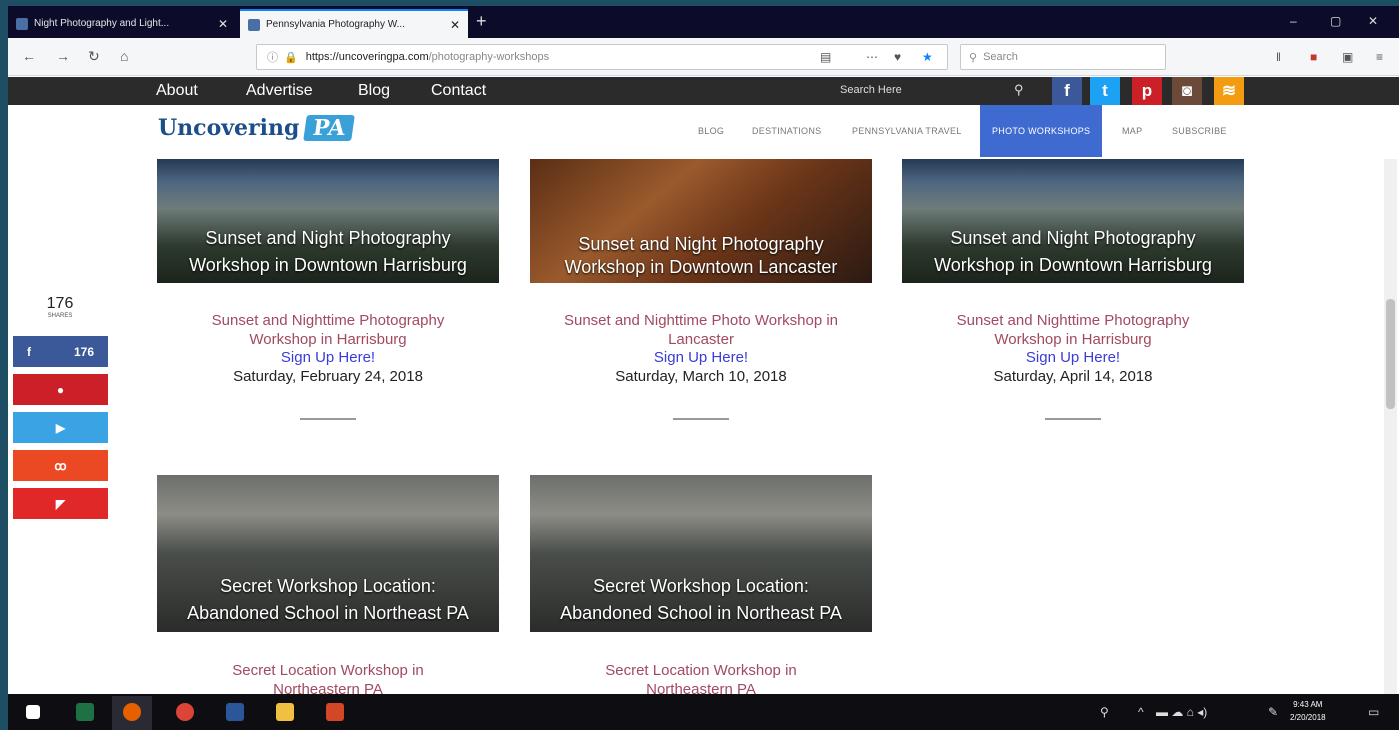 This screenshot has height=730, width=1399. Describe the element at coordinates (94, 56) in the screenshot. I see `reload-icon: ↻` at that location.